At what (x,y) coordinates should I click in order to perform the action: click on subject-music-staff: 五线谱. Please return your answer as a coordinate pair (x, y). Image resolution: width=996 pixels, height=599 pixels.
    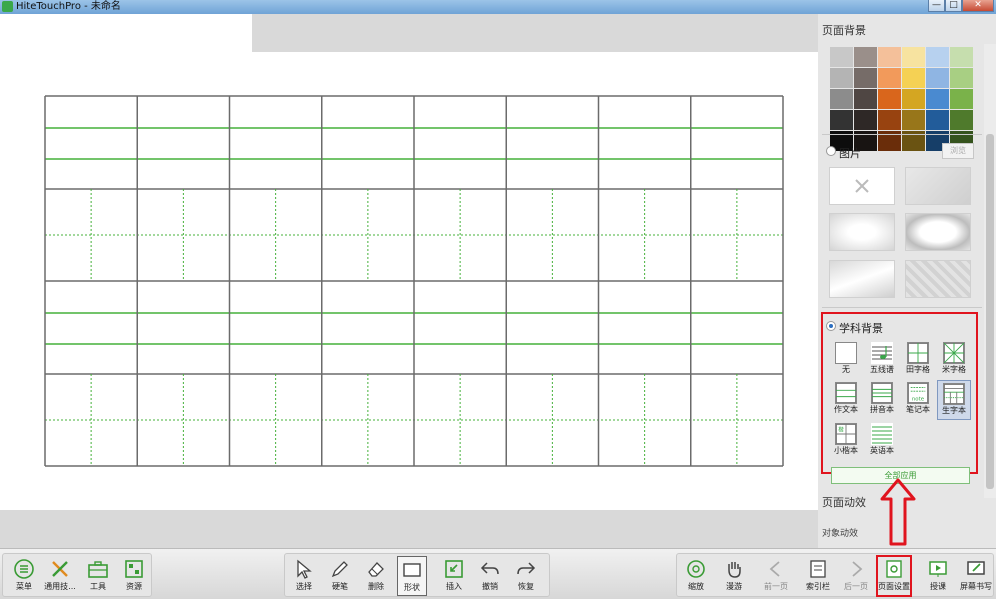
    Looking at the image, I should click on (882, 359).